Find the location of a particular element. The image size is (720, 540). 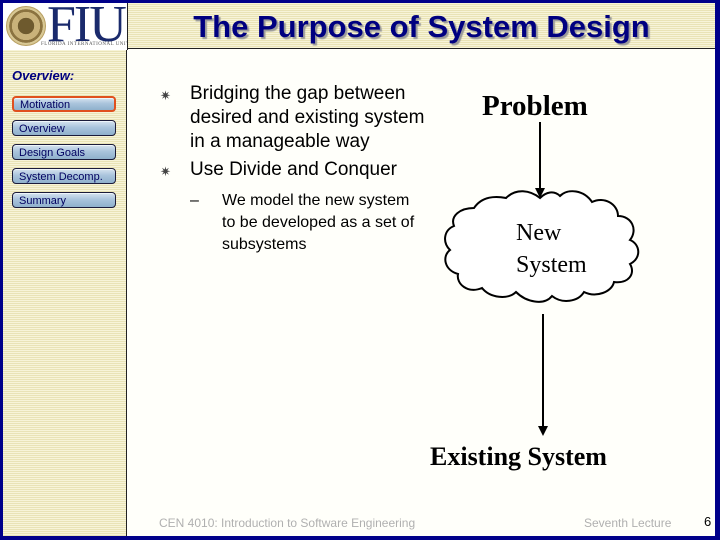

new-system-line1: New is located at coordinates (539, 233).